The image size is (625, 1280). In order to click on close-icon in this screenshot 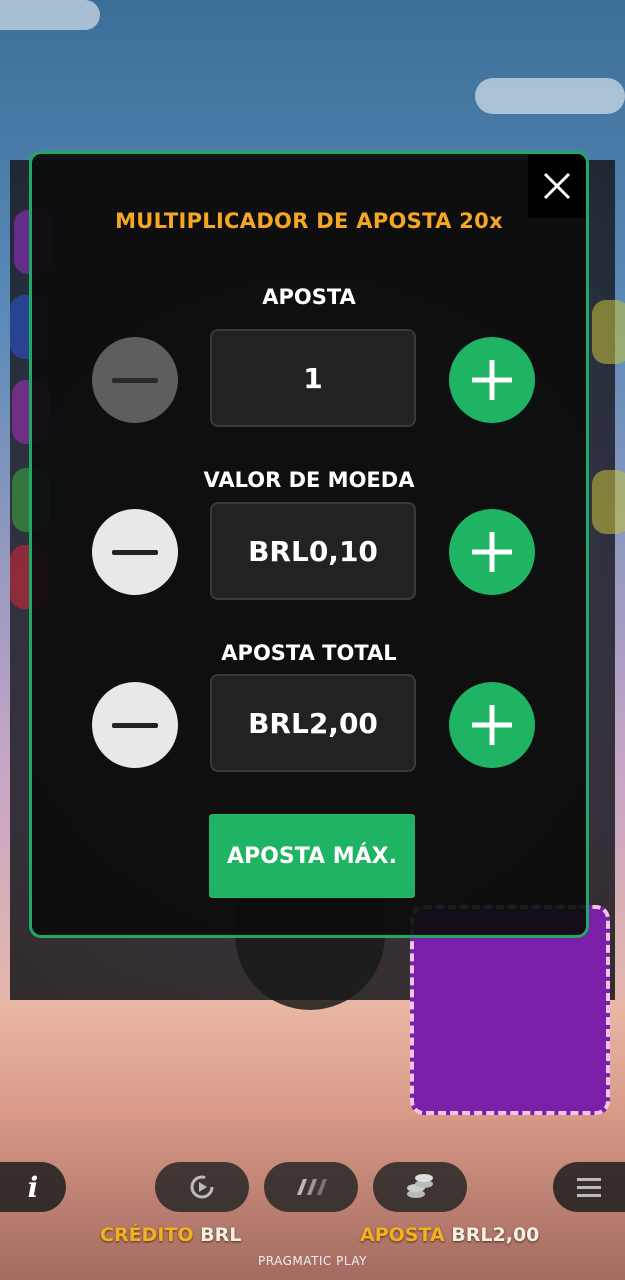, I will do `click(557, 186)`.